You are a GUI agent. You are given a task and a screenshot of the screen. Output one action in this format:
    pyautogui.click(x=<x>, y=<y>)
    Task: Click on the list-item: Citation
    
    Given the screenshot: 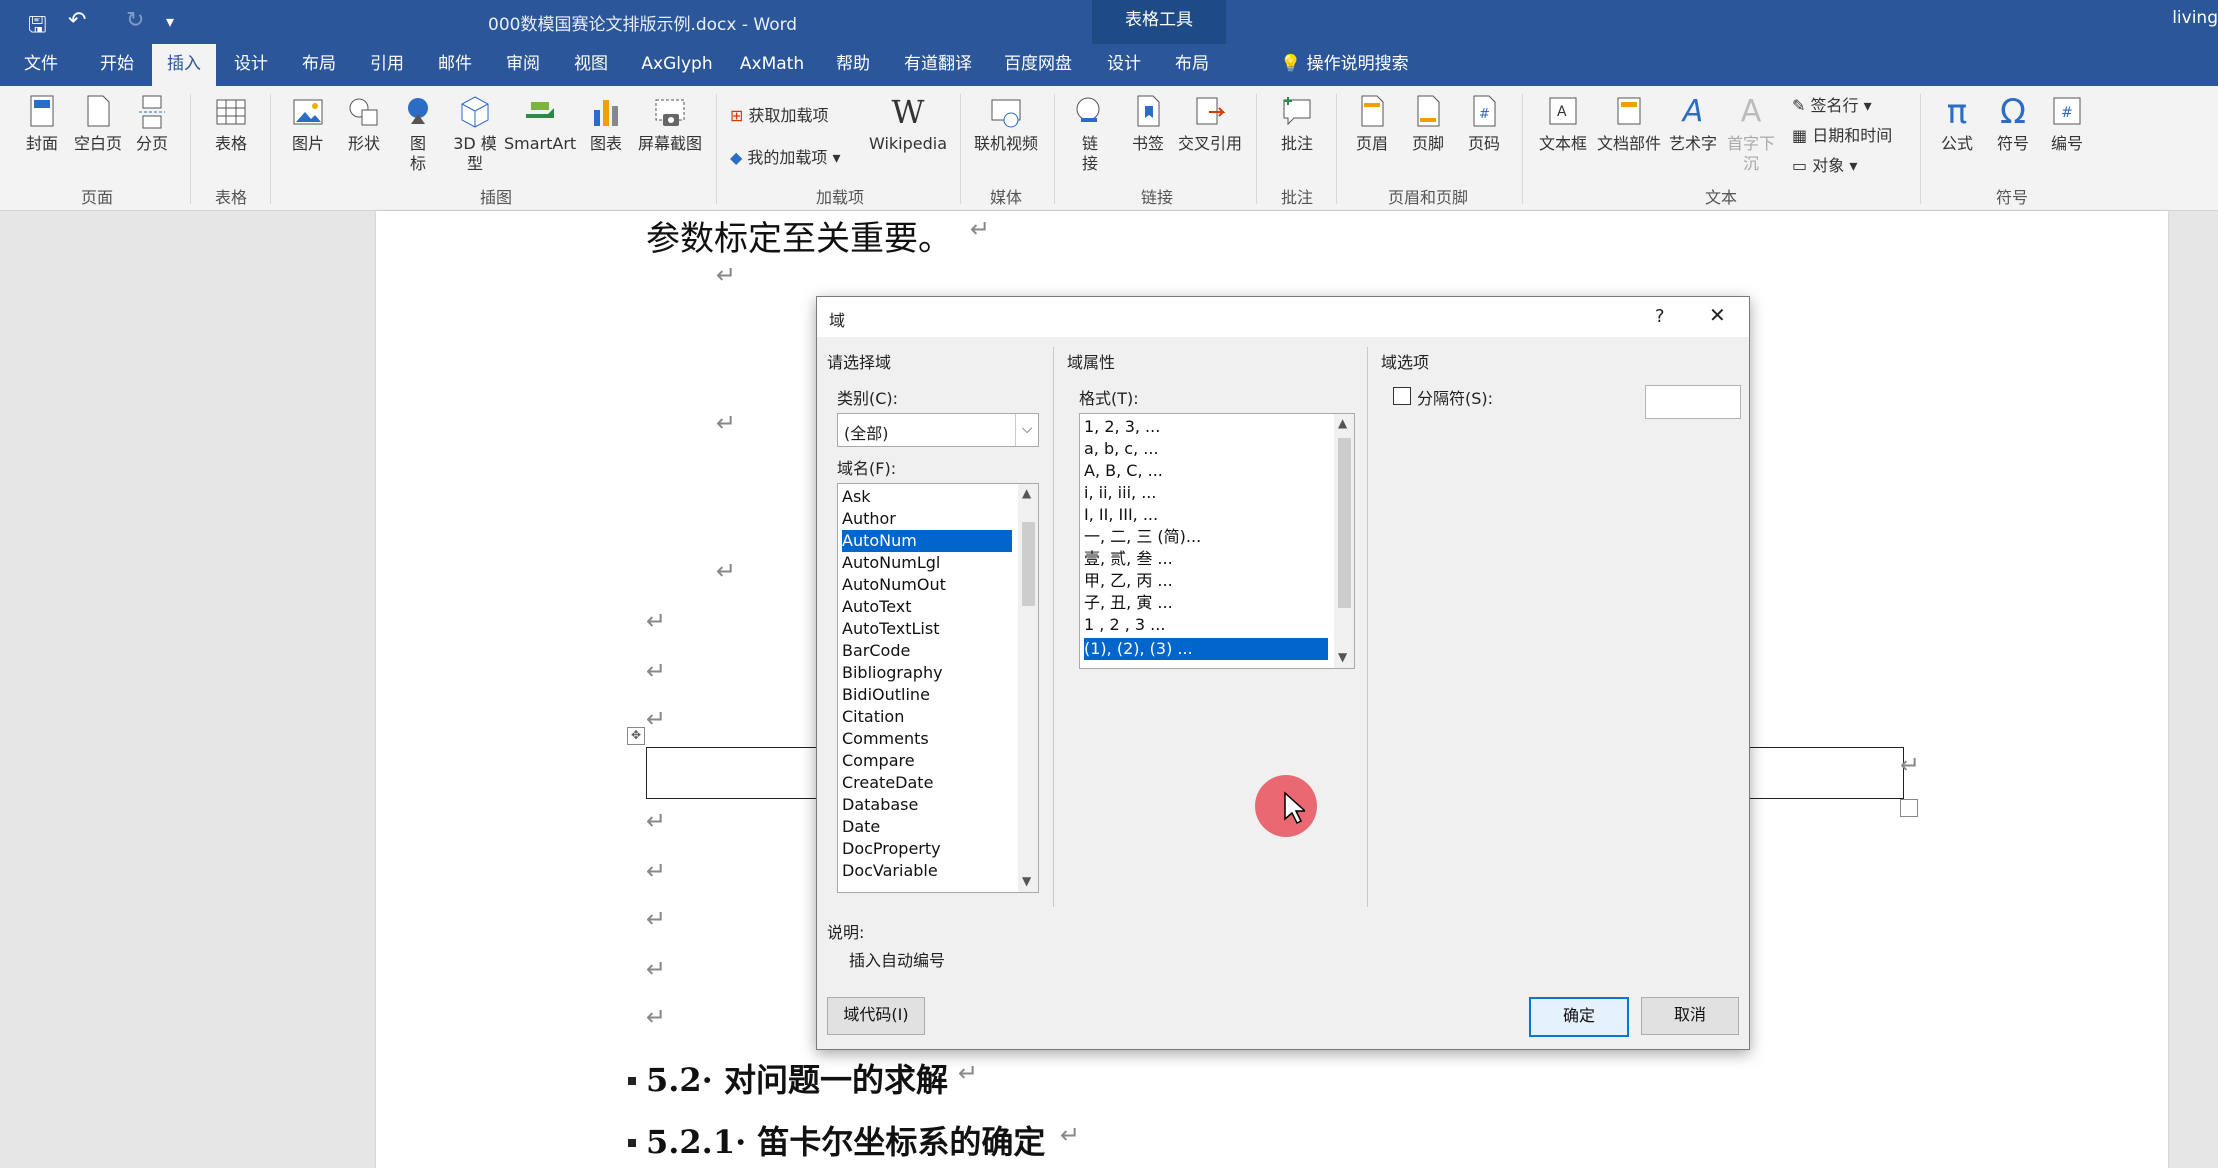 What is the action you would take?
    pyautogui.click(x=873, y=717)
    